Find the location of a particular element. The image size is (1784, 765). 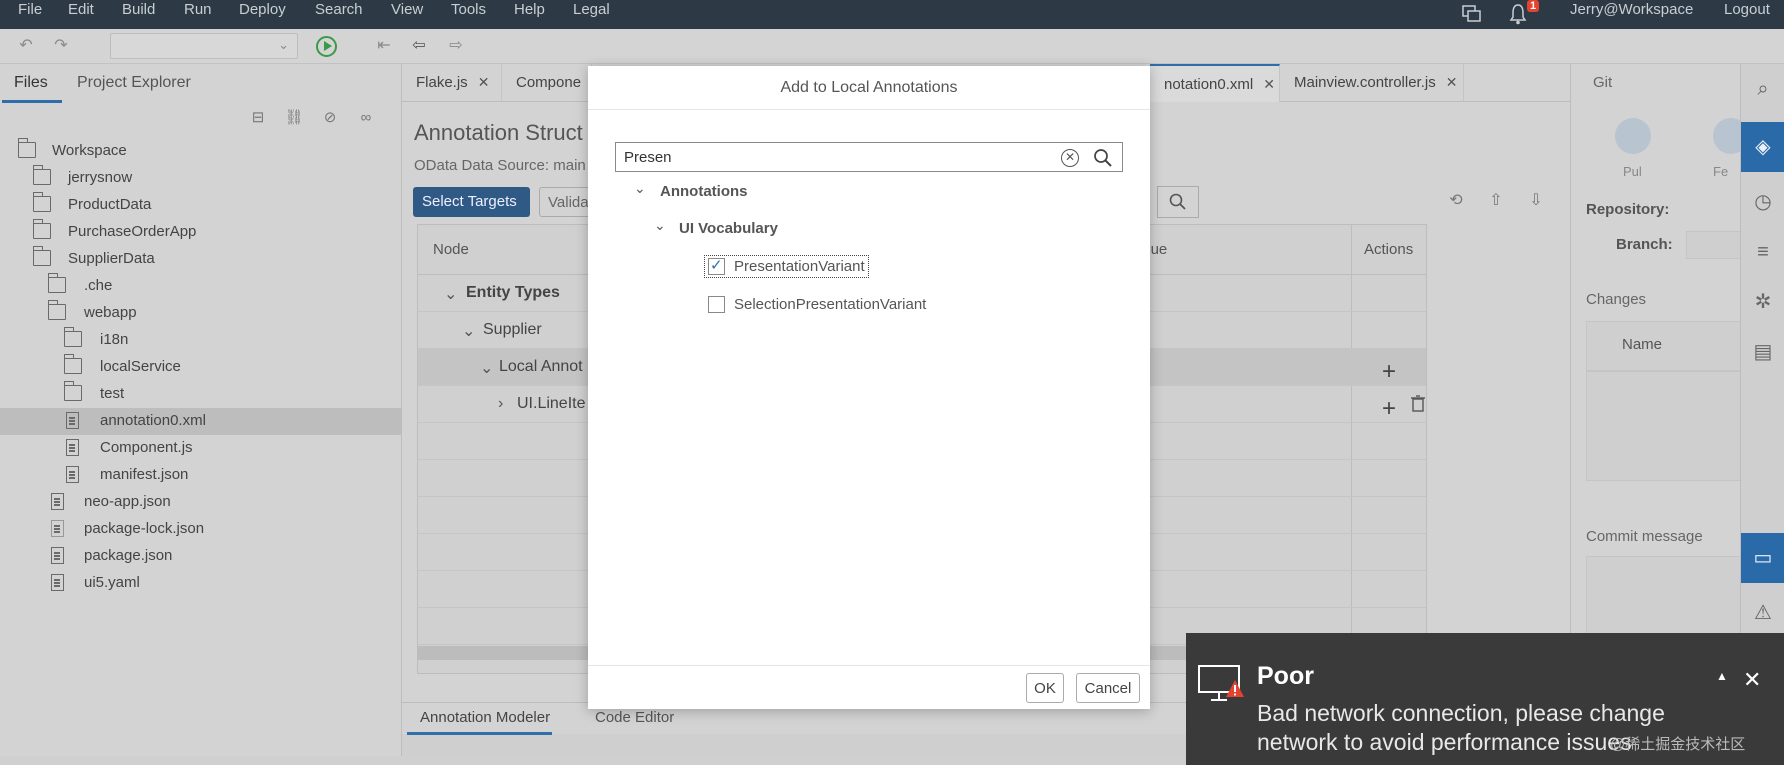

tab-annotation-modeler: Annotation Modeler is located at coordinates (485, 717).